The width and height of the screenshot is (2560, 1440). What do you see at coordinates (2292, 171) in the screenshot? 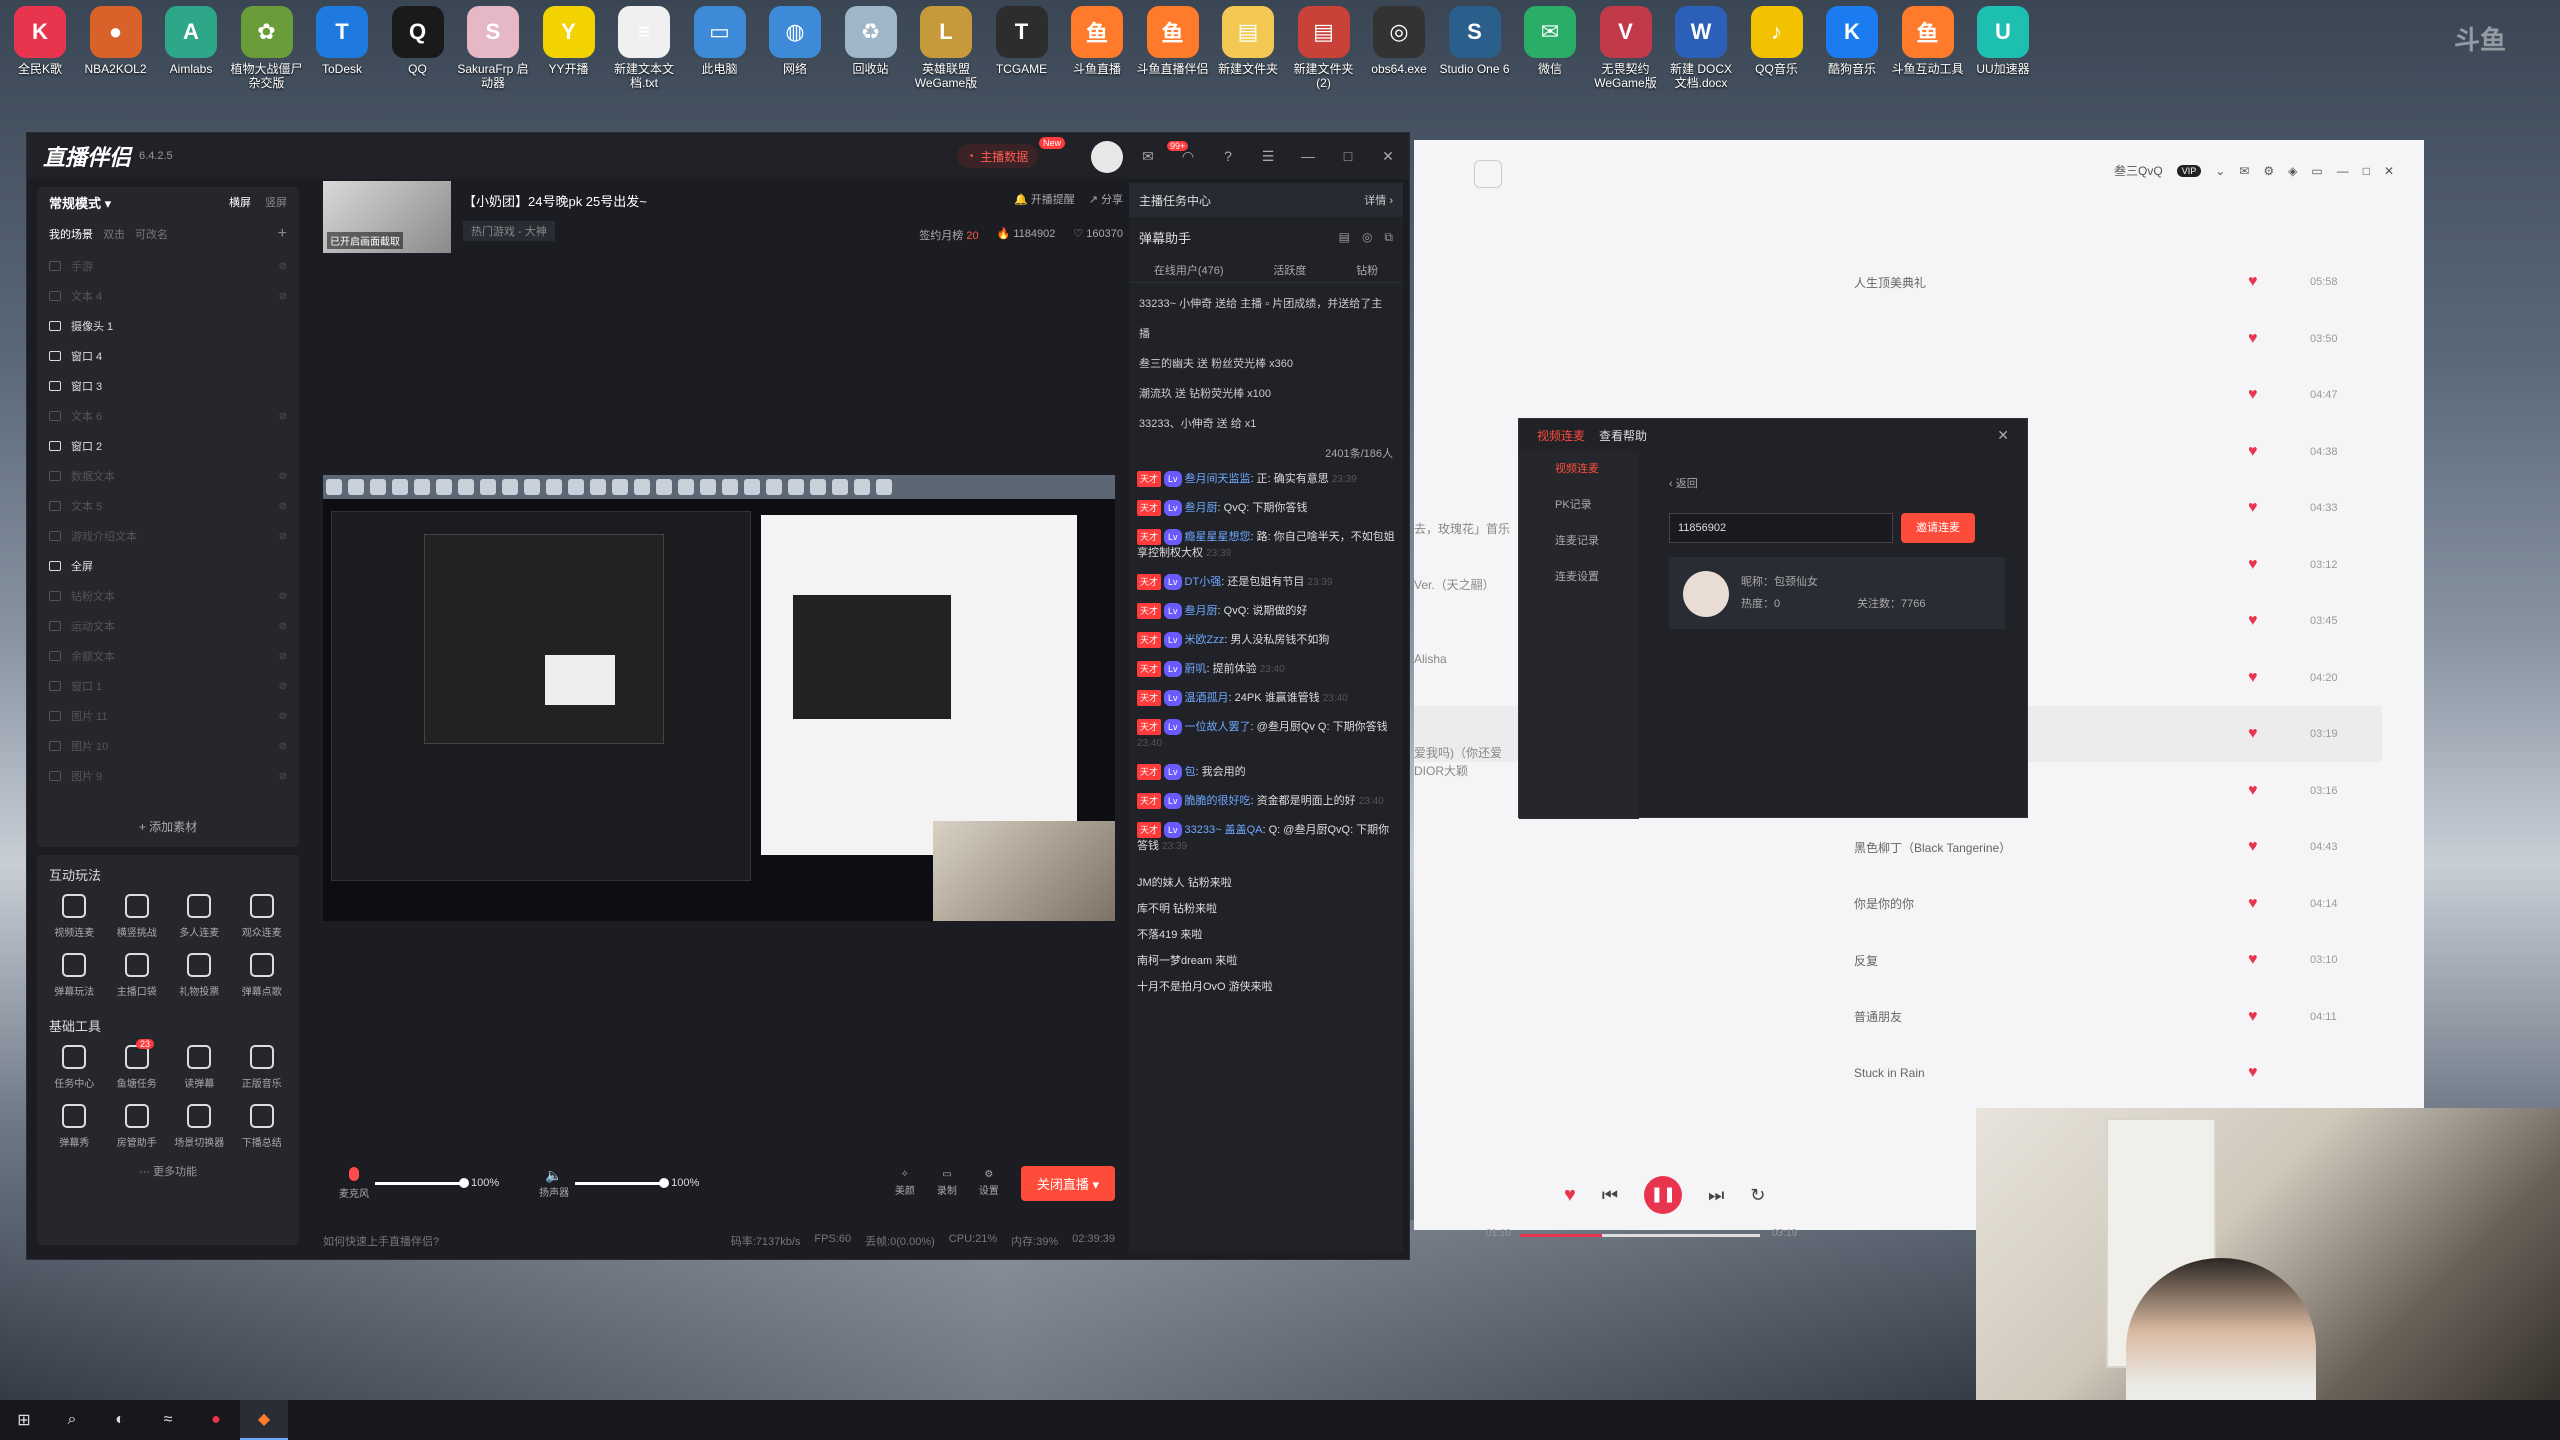
I see `skin-icon: ◈` at bounding box center [2292, 171].